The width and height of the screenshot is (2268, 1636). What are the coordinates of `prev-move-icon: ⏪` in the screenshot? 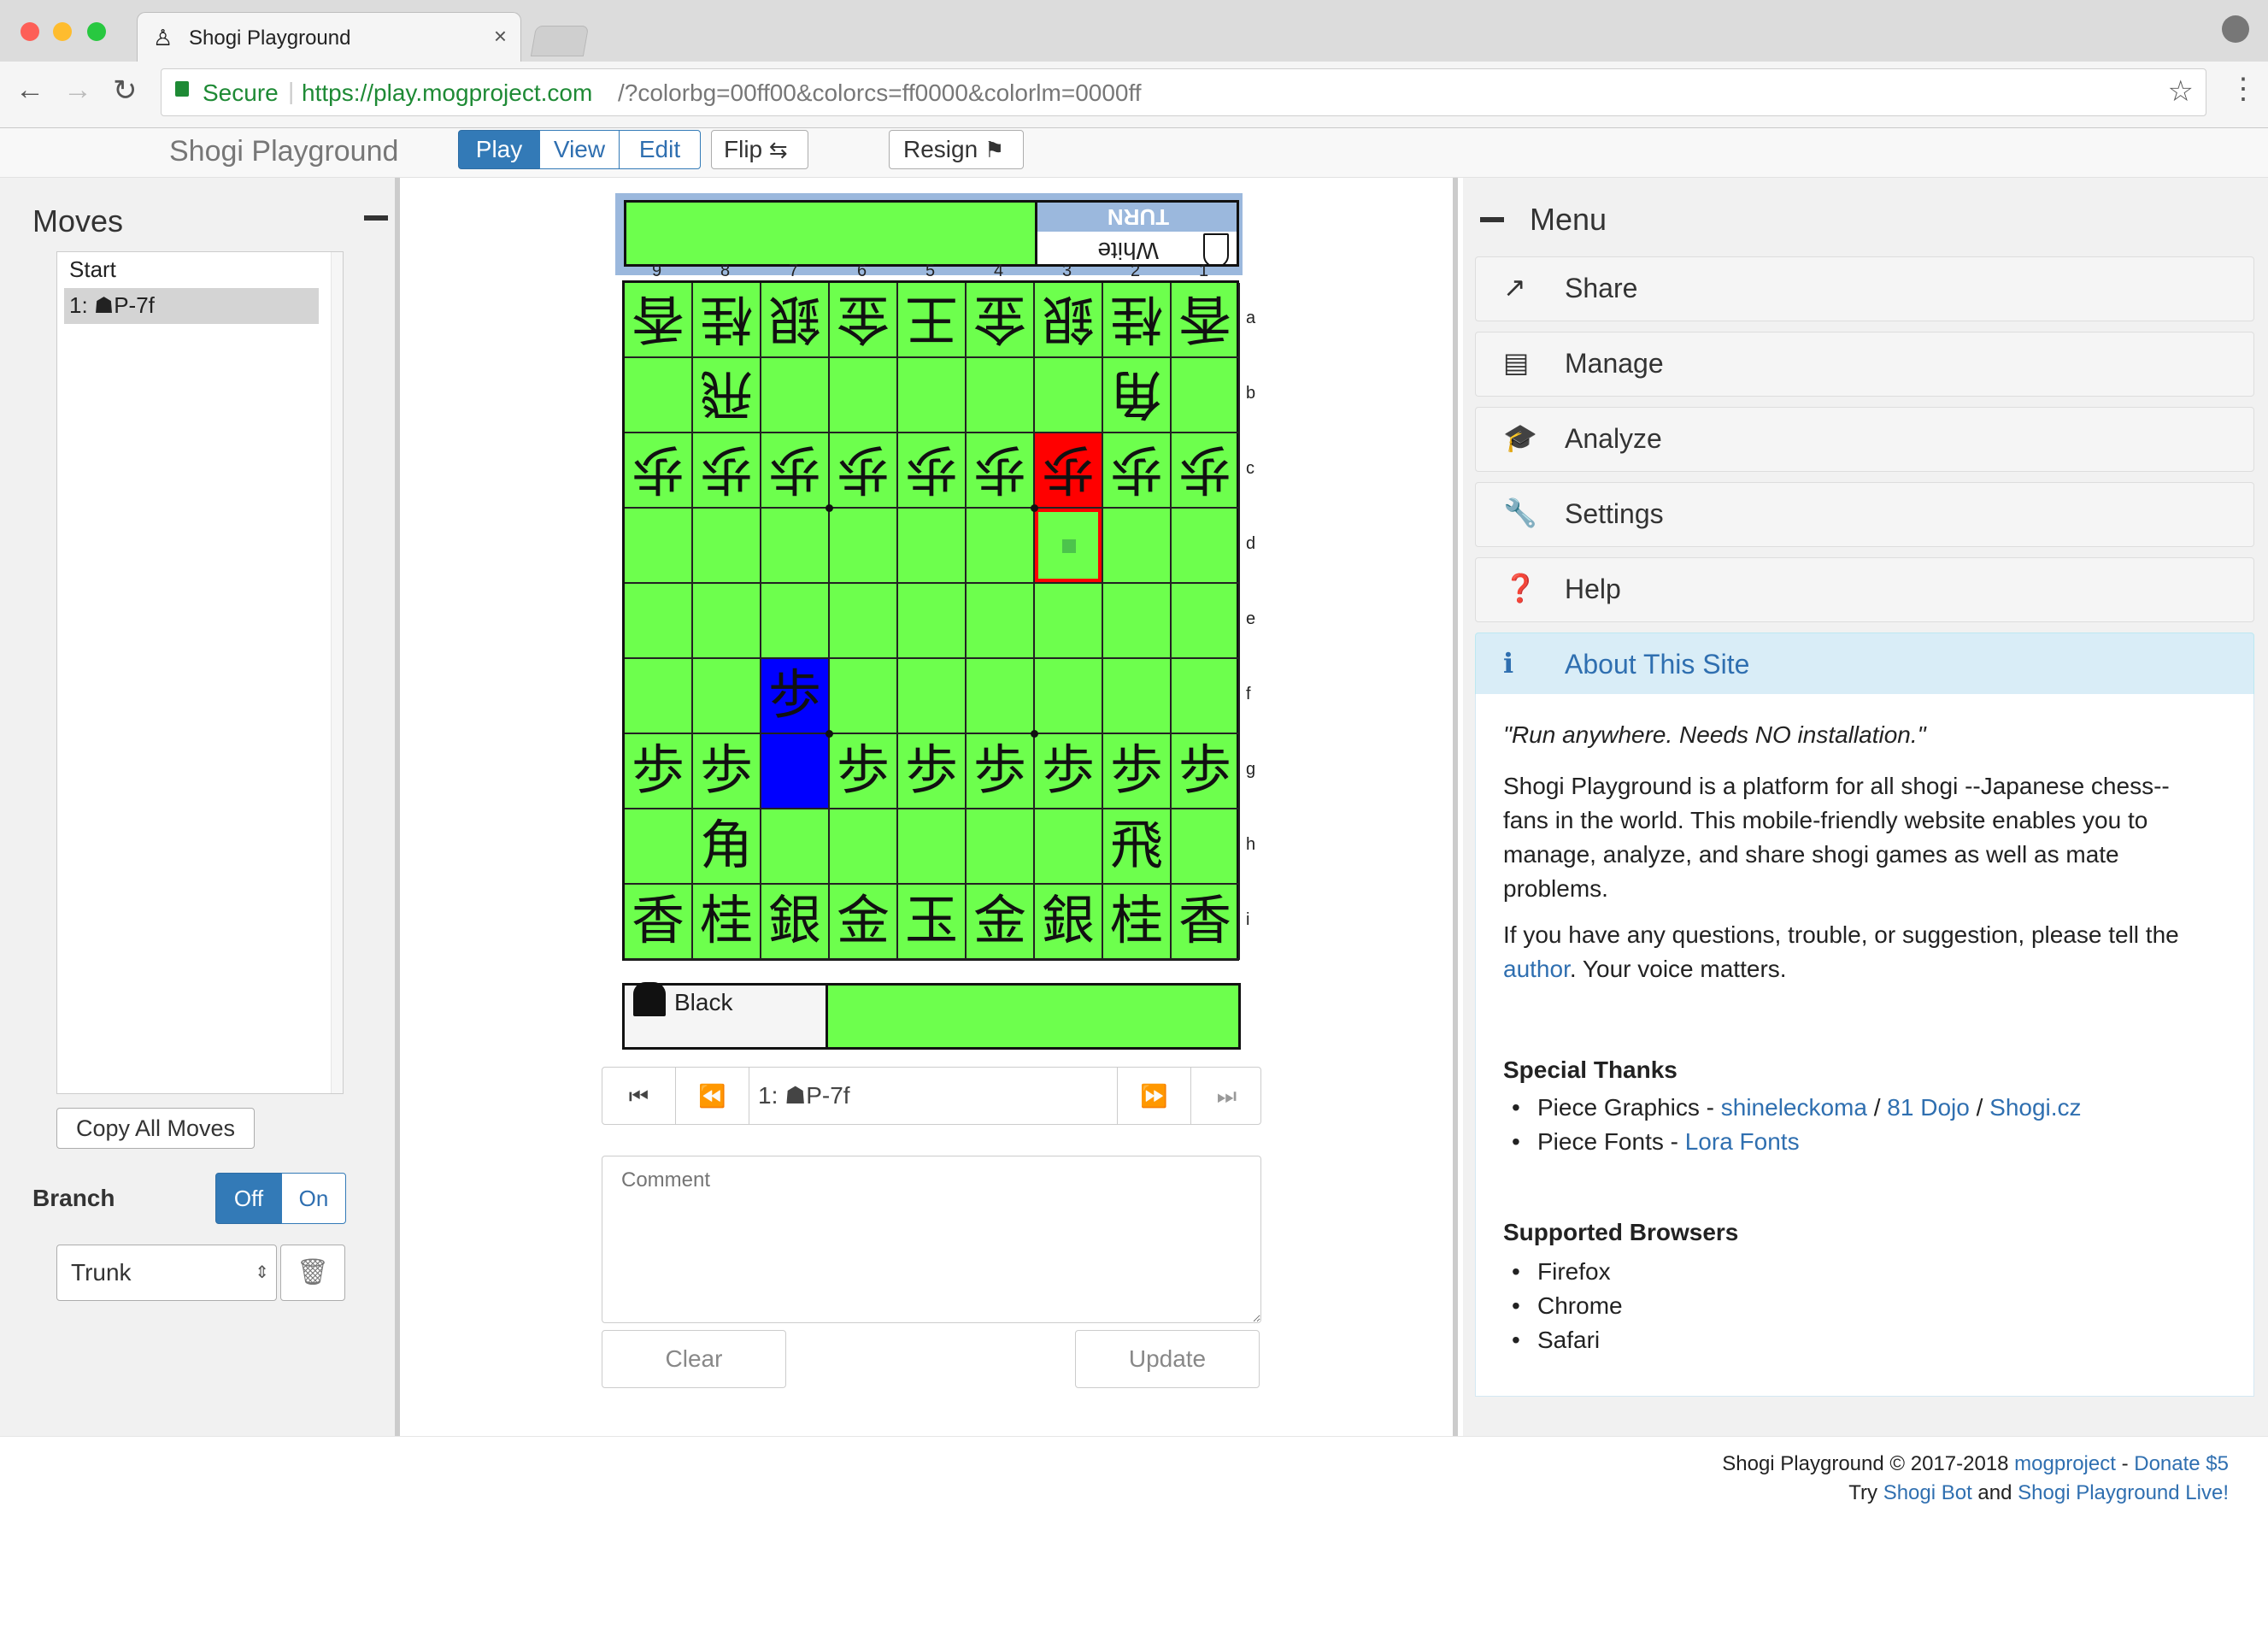 It's located at (712, 1096).